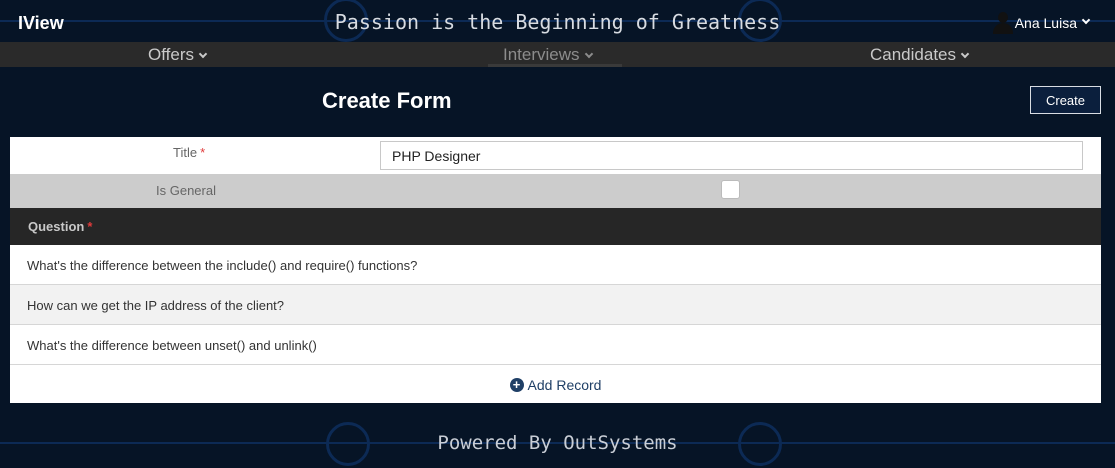 The height and width of the screenshot is (468, 1115). Describe the element at coordinates (60, 226) in the screenshot. I see `question-column-header: Question *` at that location.